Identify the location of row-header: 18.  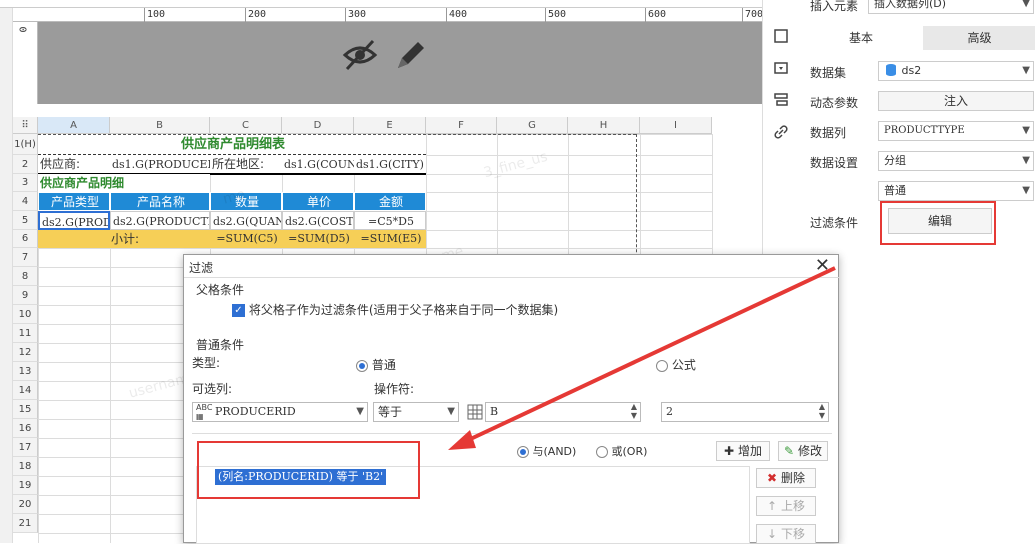
(25, 466).